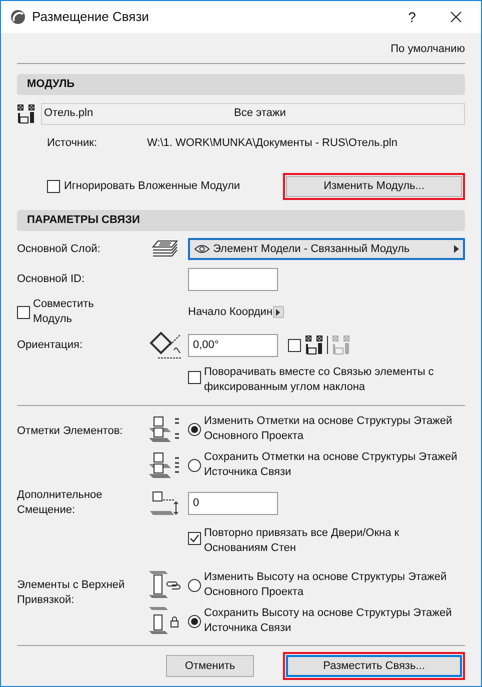 The width and height of the screenshot is (482, 687). Describe the element at coordinates (230, 312) in the screenshot. I see `origin-label: Начало Координ` at that location.